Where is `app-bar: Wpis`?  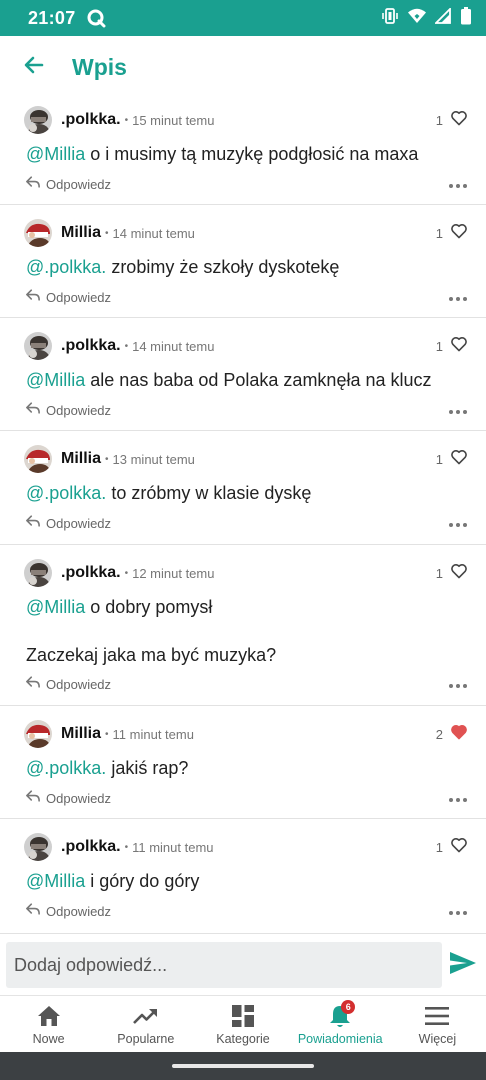 app-bar: Wpis is located at coordinates (243, 67).